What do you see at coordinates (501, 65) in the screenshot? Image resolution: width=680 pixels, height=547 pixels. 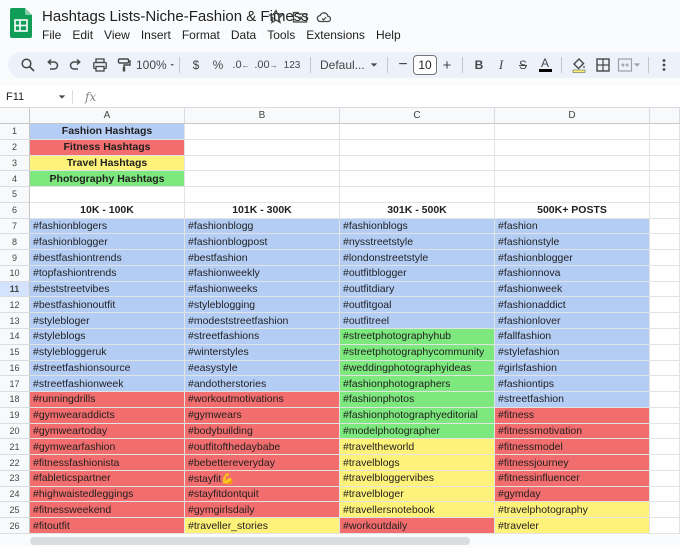 I see `italic-button: I` at bounding box center [501, 65].